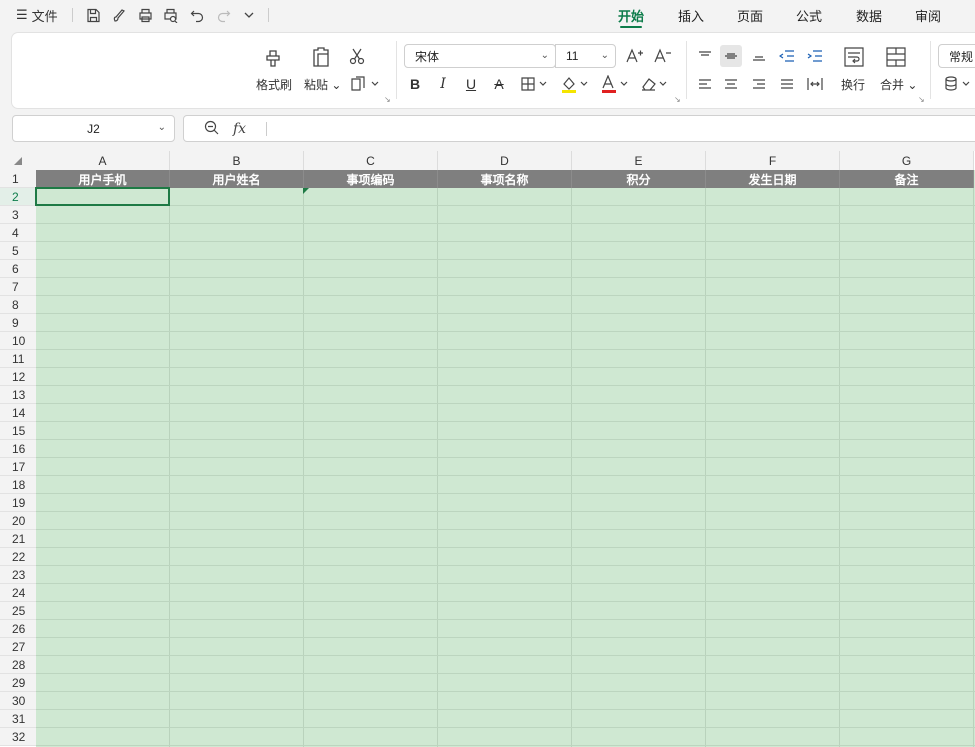 Image resolution: width=975 pixels, height=747 pixels. I want to click on fill-color-icon, so click(575, 84).